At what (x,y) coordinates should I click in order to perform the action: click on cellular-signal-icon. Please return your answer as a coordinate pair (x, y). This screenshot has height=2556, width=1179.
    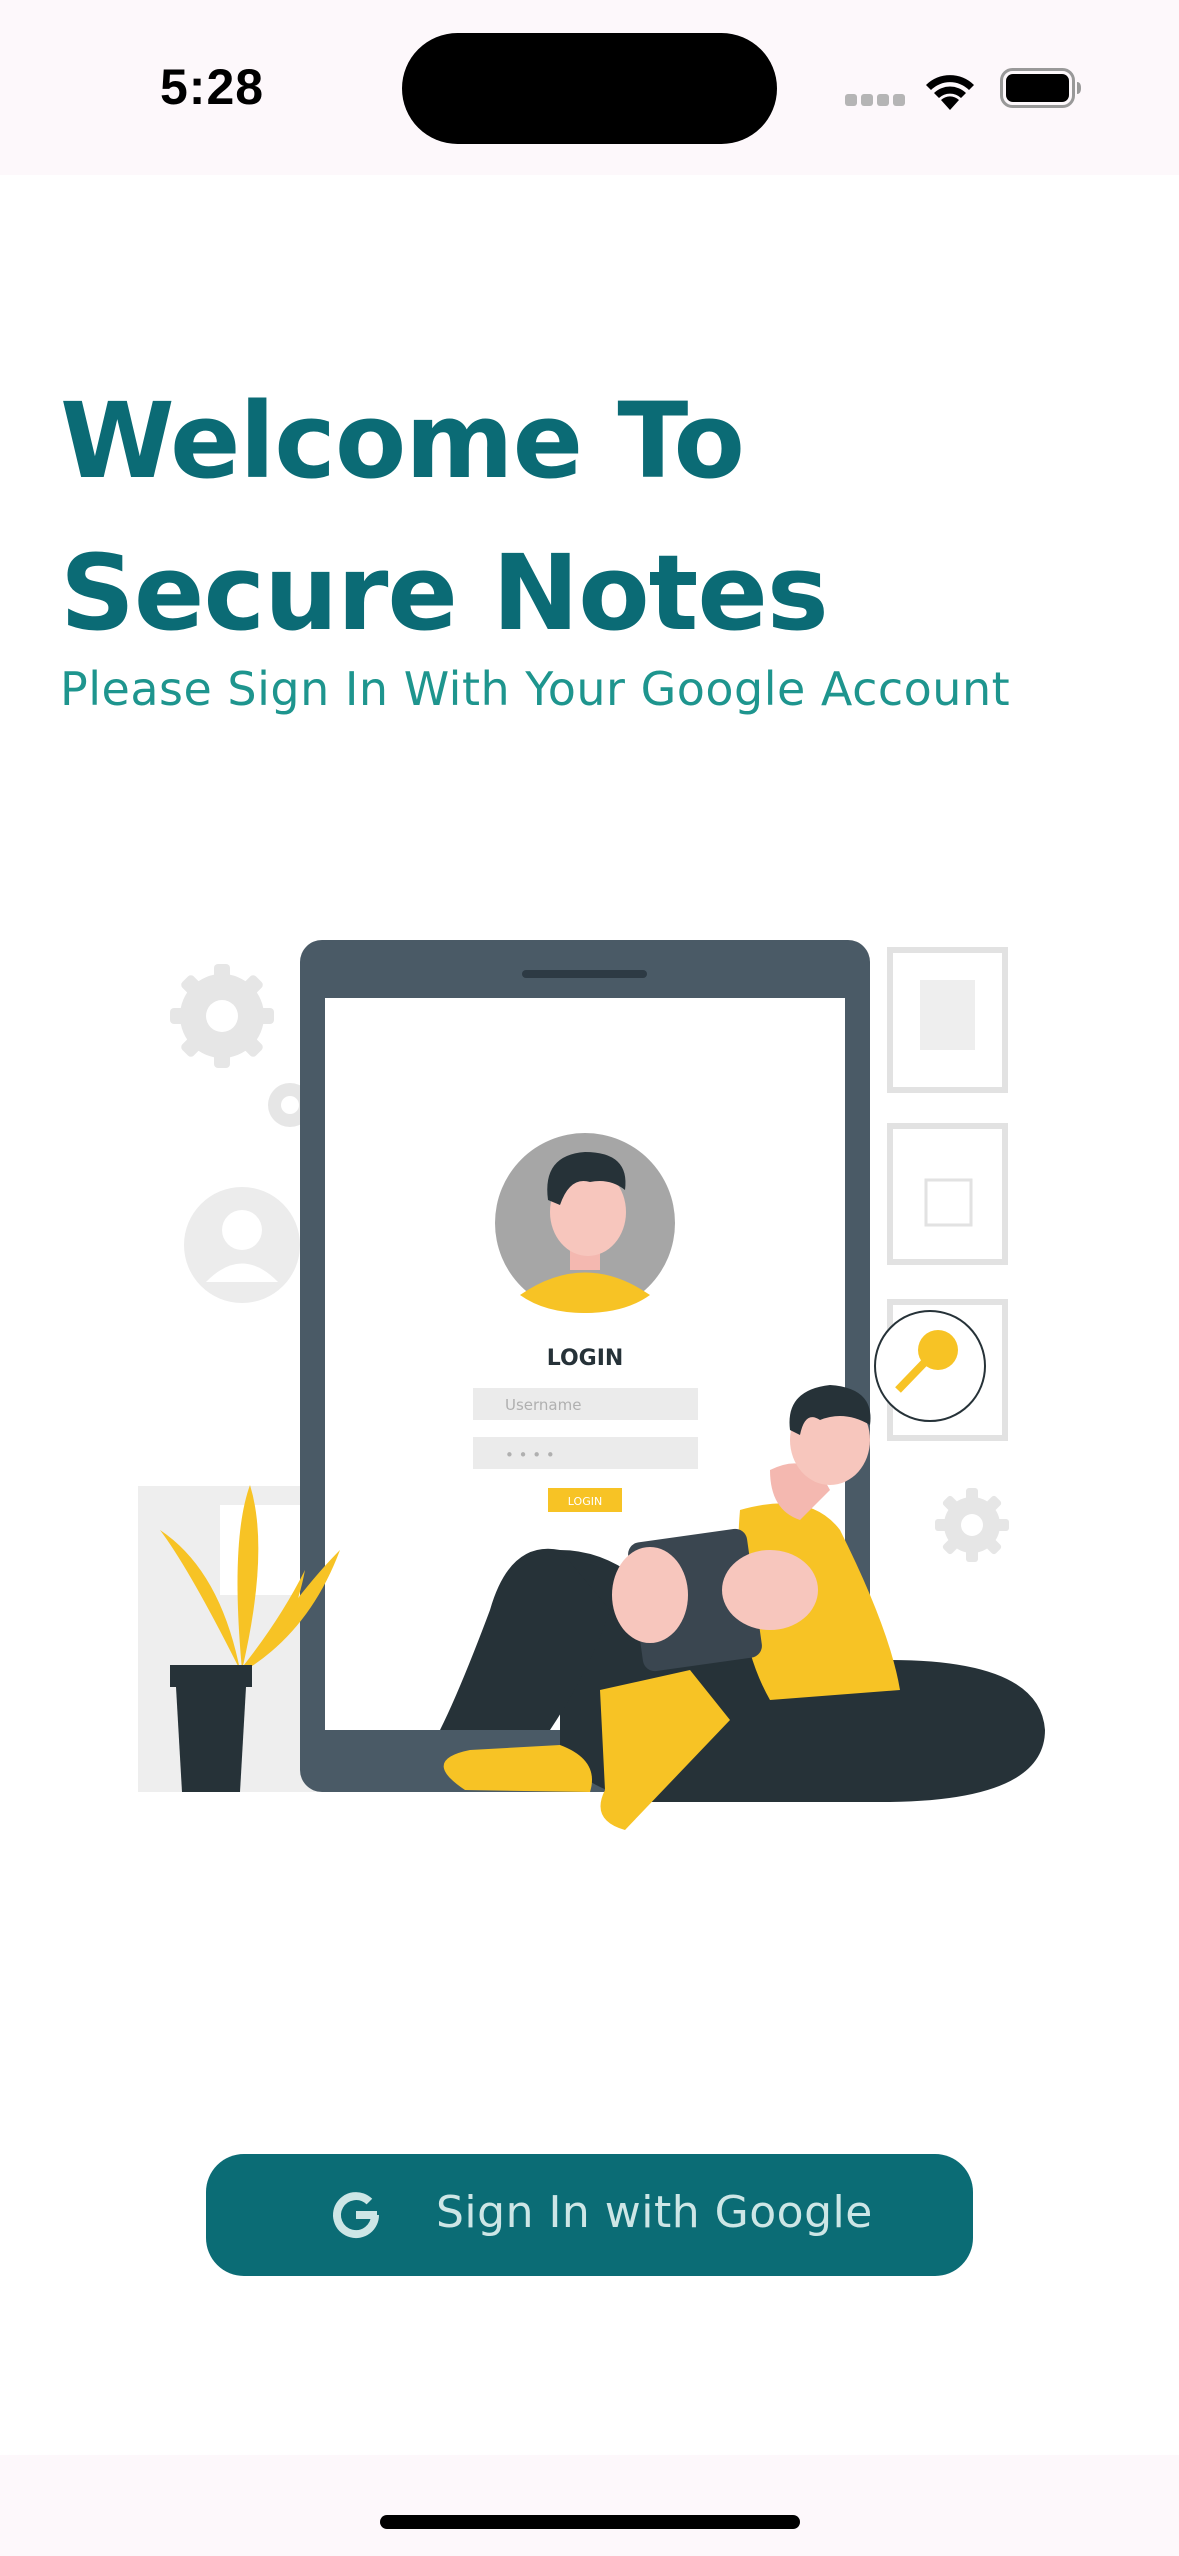
    Looking at the image, I should click on (875, 100).